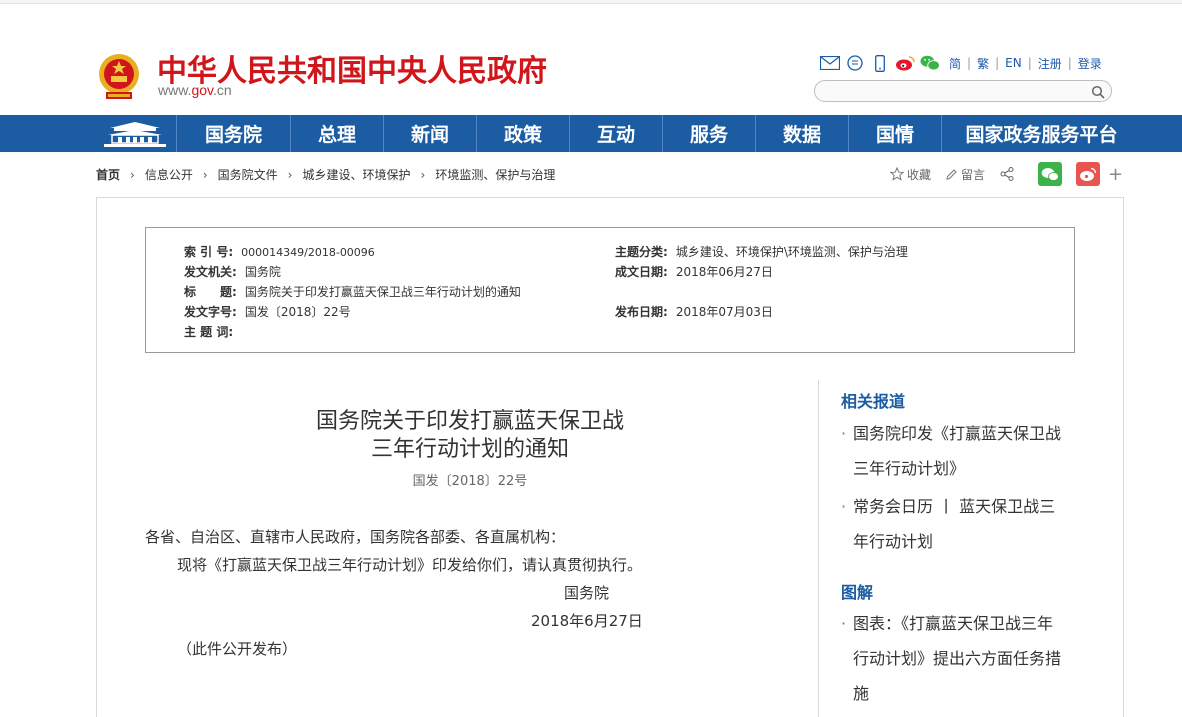 The height and width of the screenshot is (717, 1182). Describe the element at coordinates (801, 133) in the screenshot. I see `nav-item-data: 数据` at that location.